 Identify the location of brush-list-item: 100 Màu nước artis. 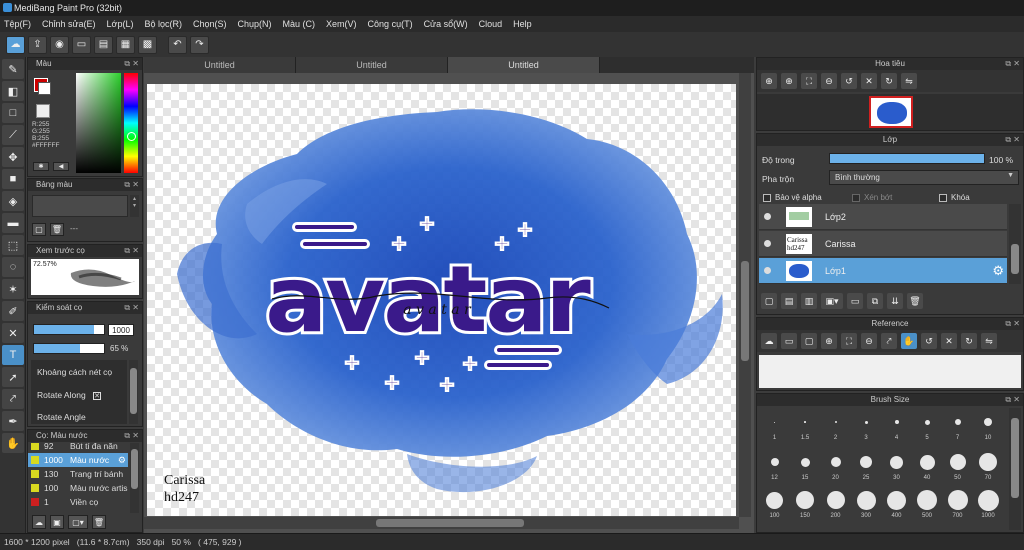
(78, 488).